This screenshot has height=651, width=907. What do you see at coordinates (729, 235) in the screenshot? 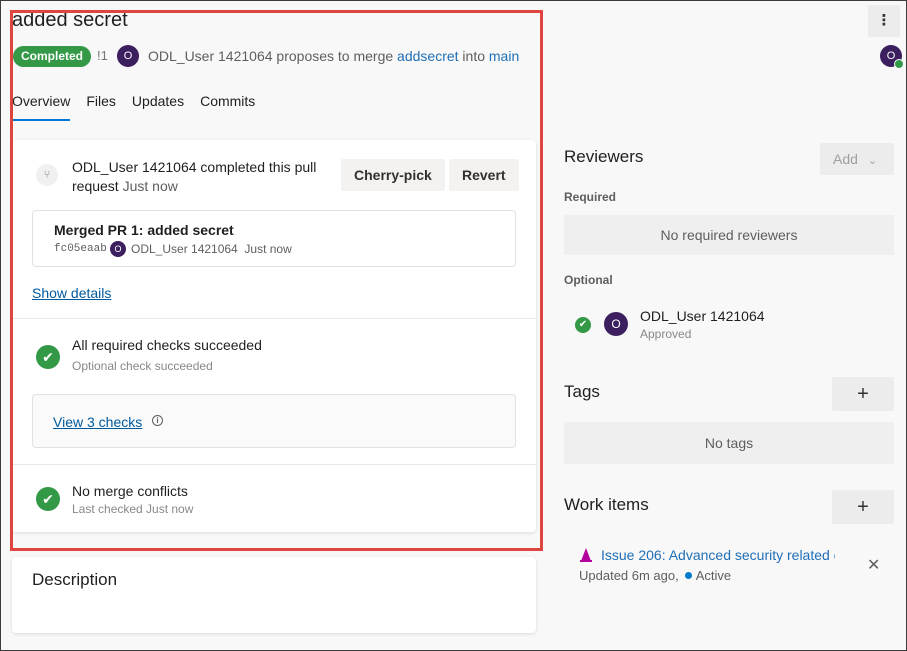
I see `no-required-reviewers: No required reviewers` at bounding box center [729, 235].